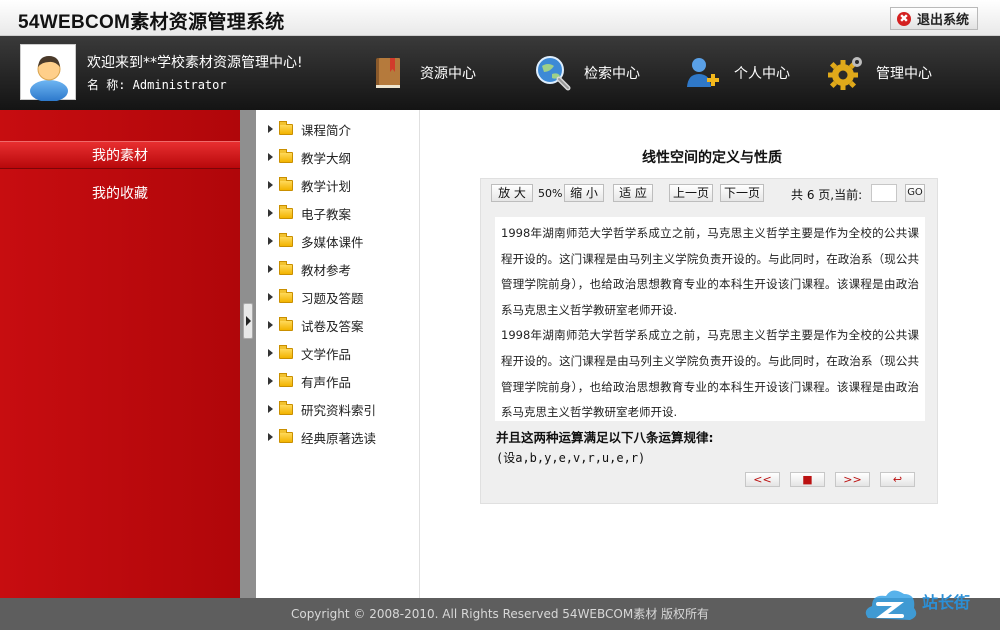  What do you see at coordinates (120, 155) in the screenshot?
I see `sidebar-item-my-materials: 我的素材` at bounding box center [120, 155].